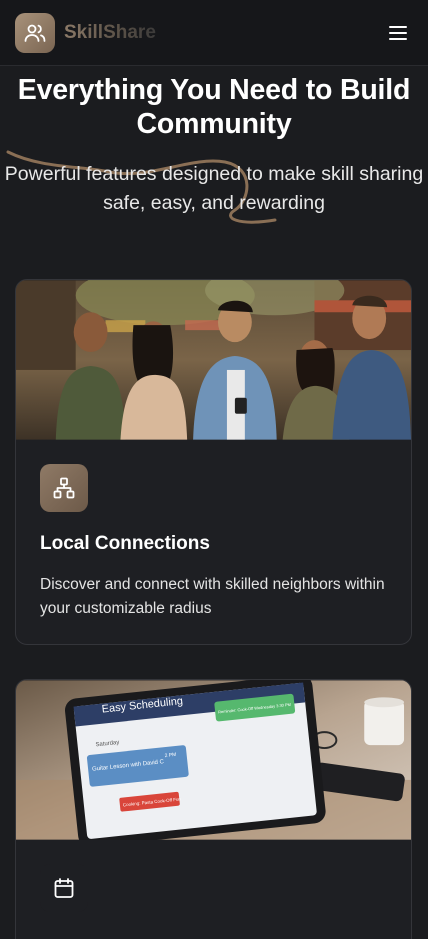  I want to click on hamburger-menu-icon, so click(398, 32).